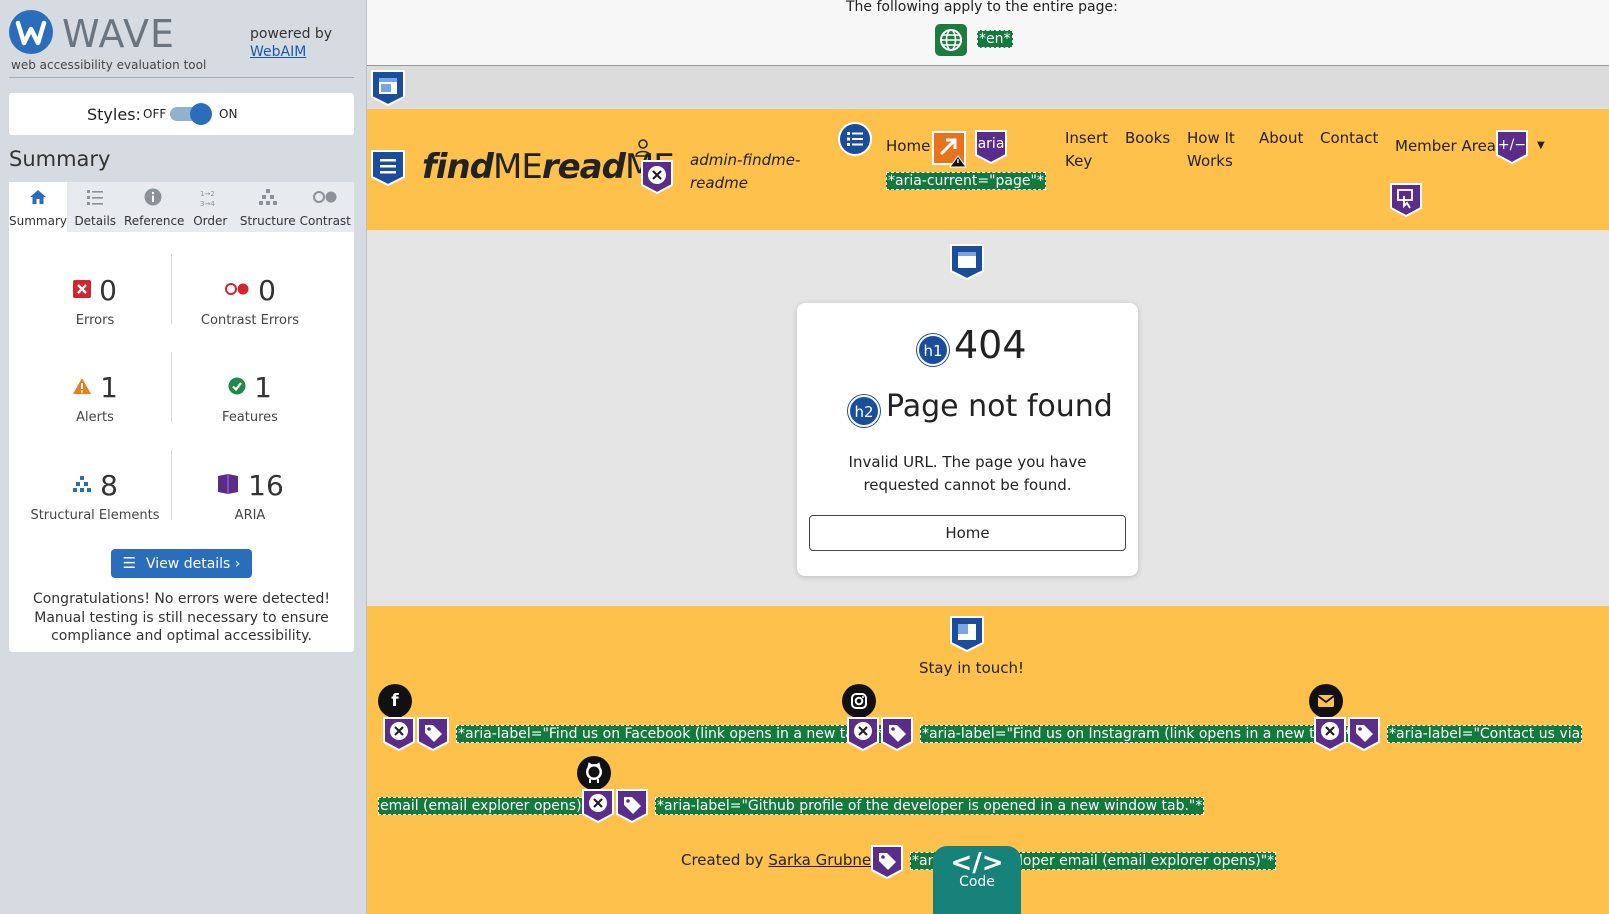  Describe the element at coordinates (95, 301) in the screenshot. I see `stat-errors: 0 Errors` at that location.